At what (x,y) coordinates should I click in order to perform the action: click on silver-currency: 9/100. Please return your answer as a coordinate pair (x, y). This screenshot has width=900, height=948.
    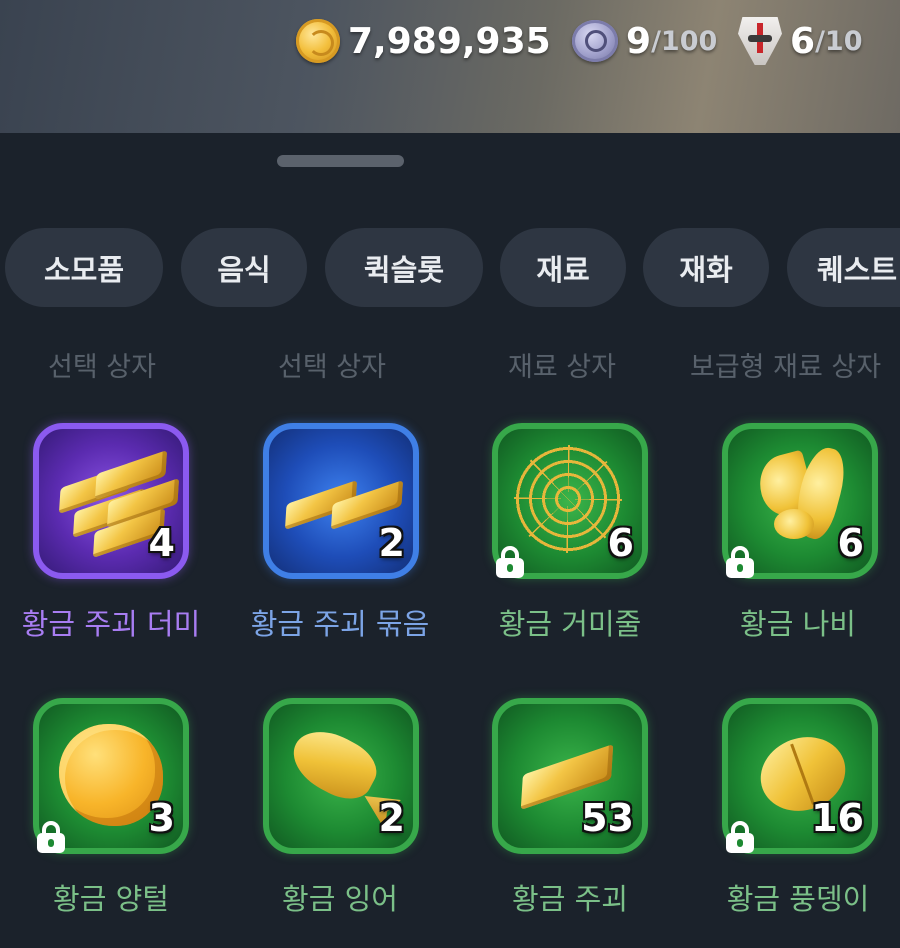
    Looking at the image, I should click on (644, 41).